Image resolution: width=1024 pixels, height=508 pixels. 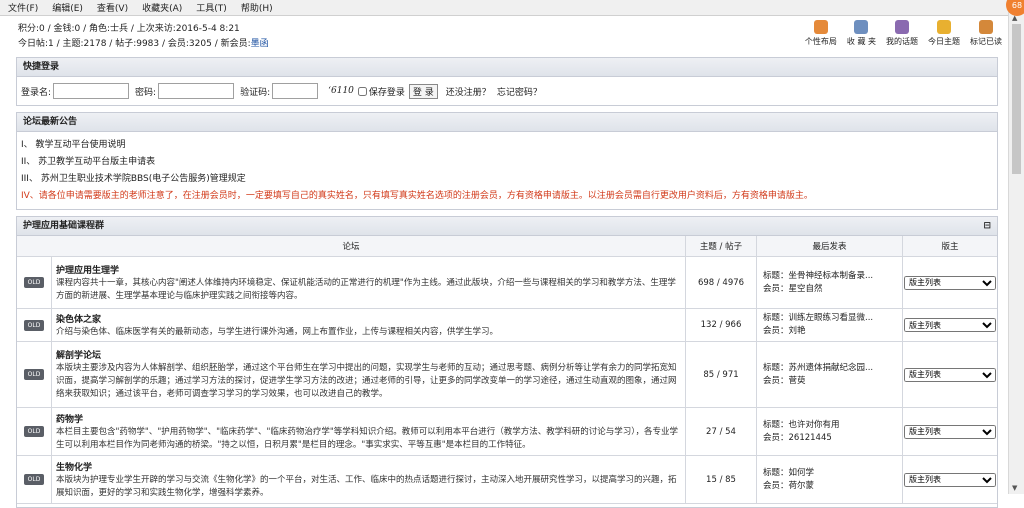 I want to click on today-topics-icon, so click(x=944, y=27).